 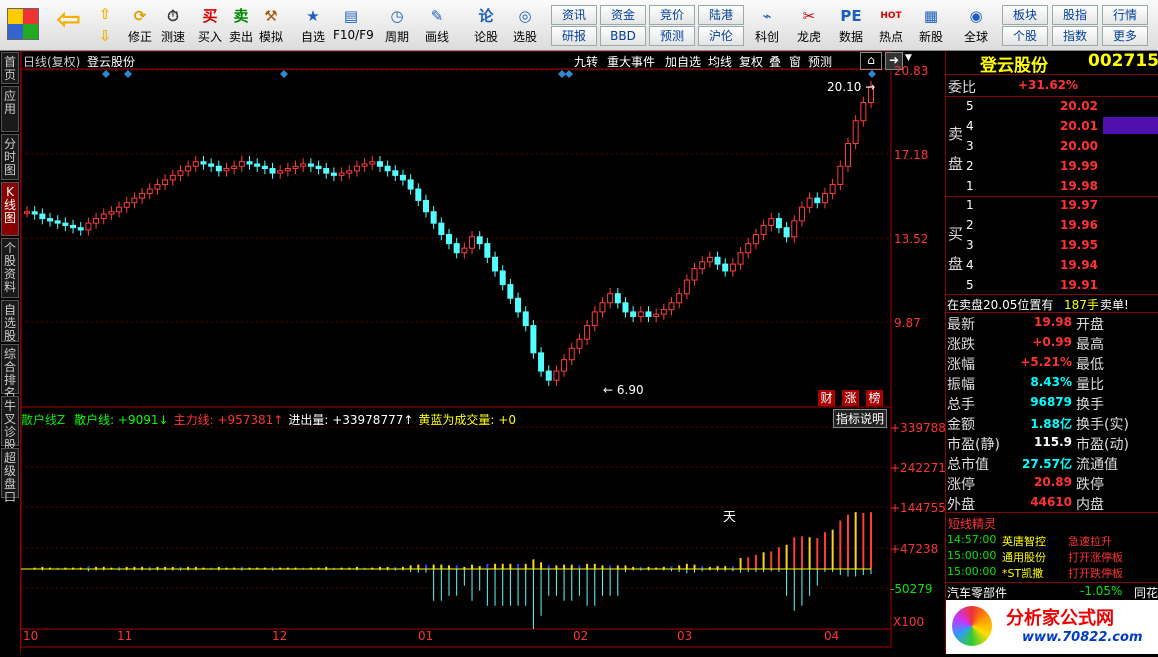 What do you see at coordinates (10, 109) in the screenshot?
I see `left-tab-1: 应用` at bounding box center [10, 109].